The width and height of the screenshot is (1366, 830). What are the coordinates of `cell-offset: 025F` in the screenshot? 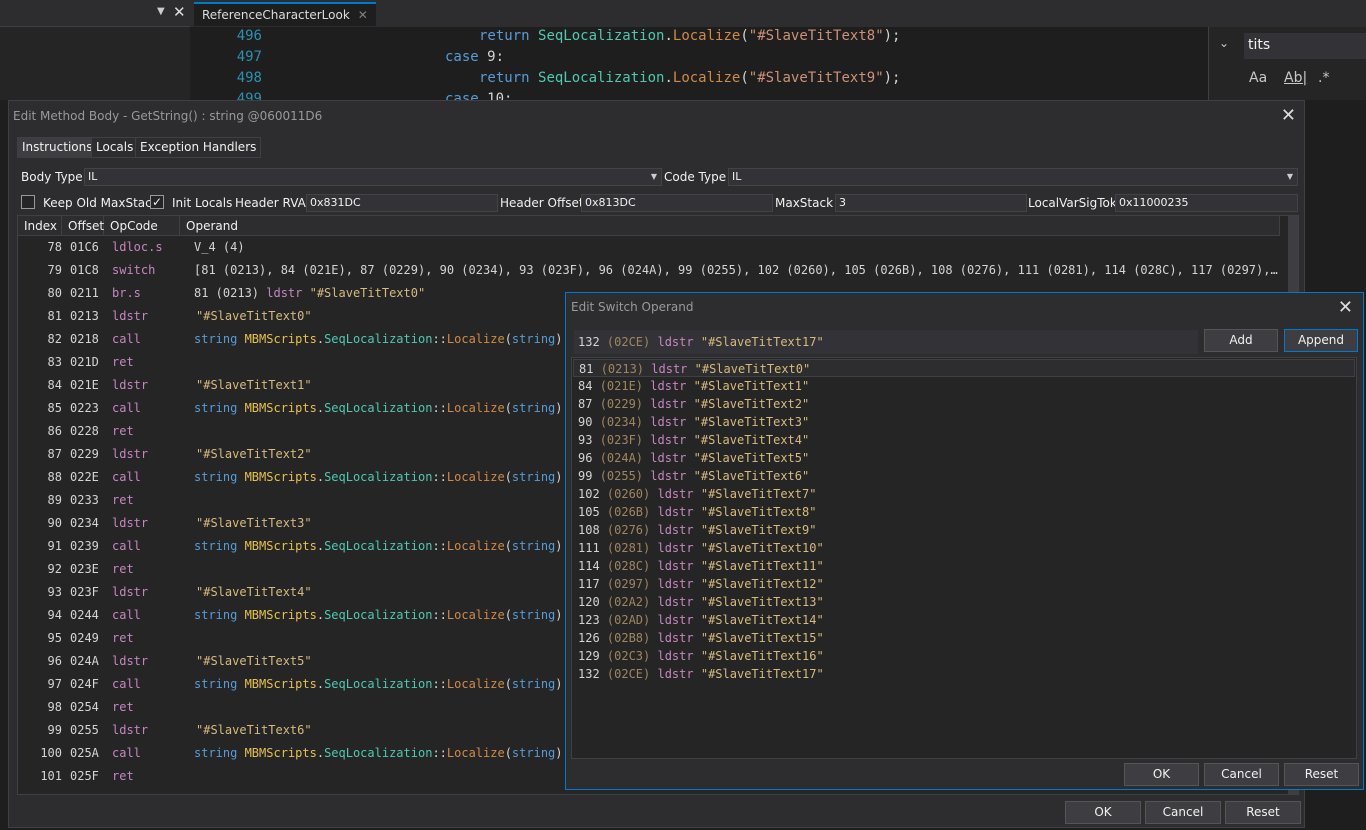 It's located at (84, 776).